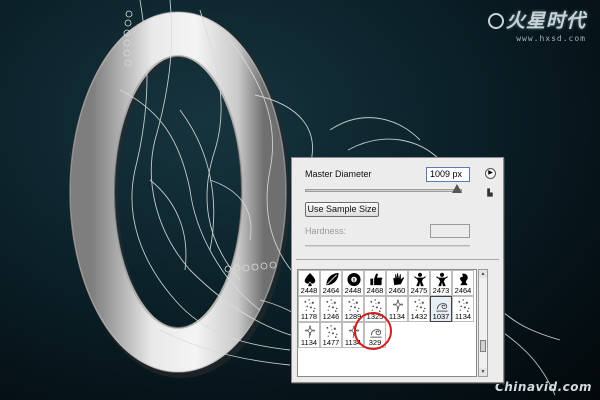  I want to click on brush-preset-2468: 2468, so click(375, 283).